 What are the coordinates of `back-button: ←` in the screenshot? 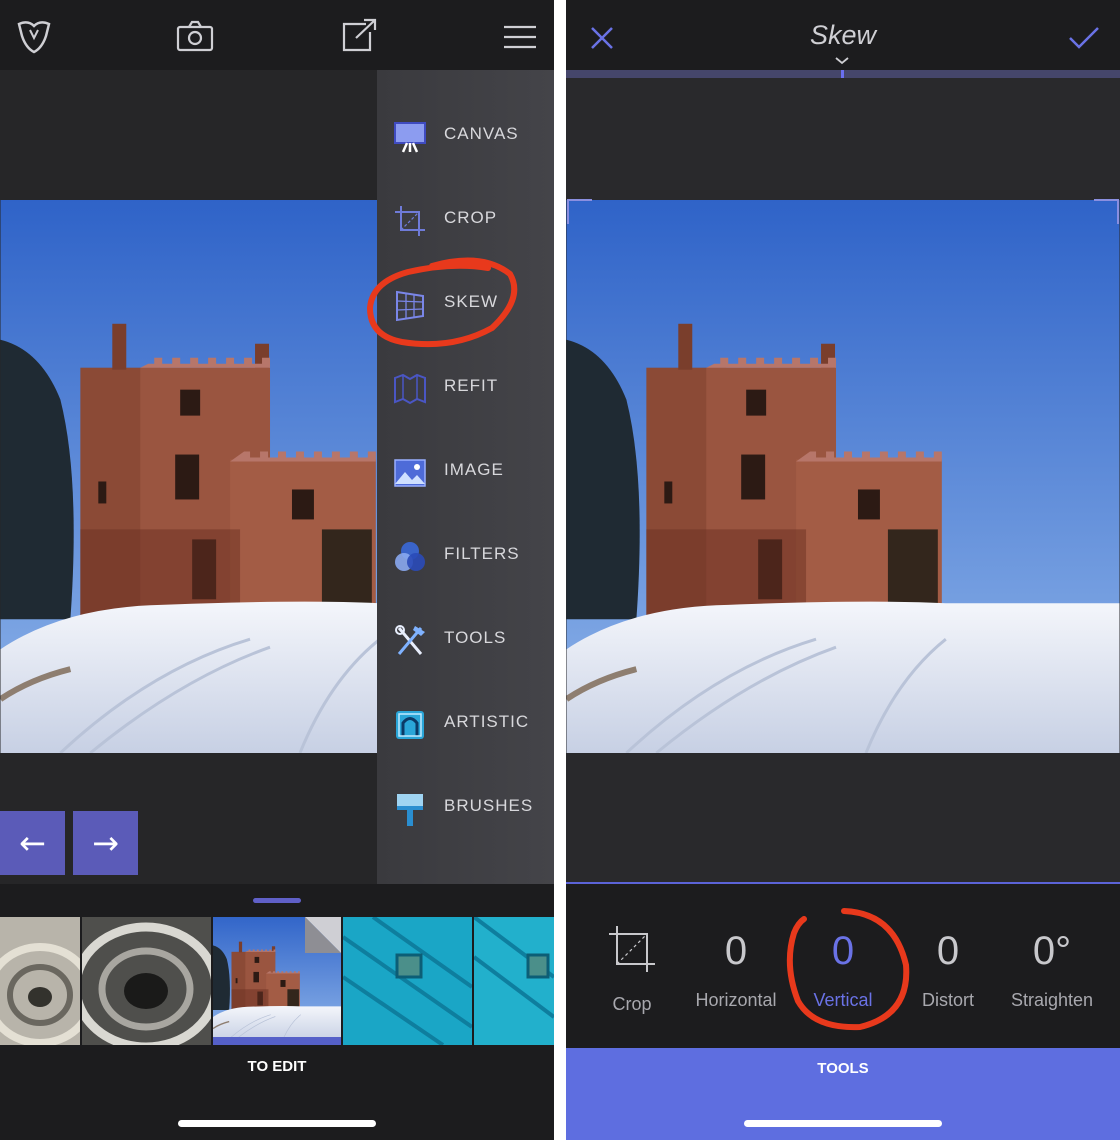 It's located at (32, 843).